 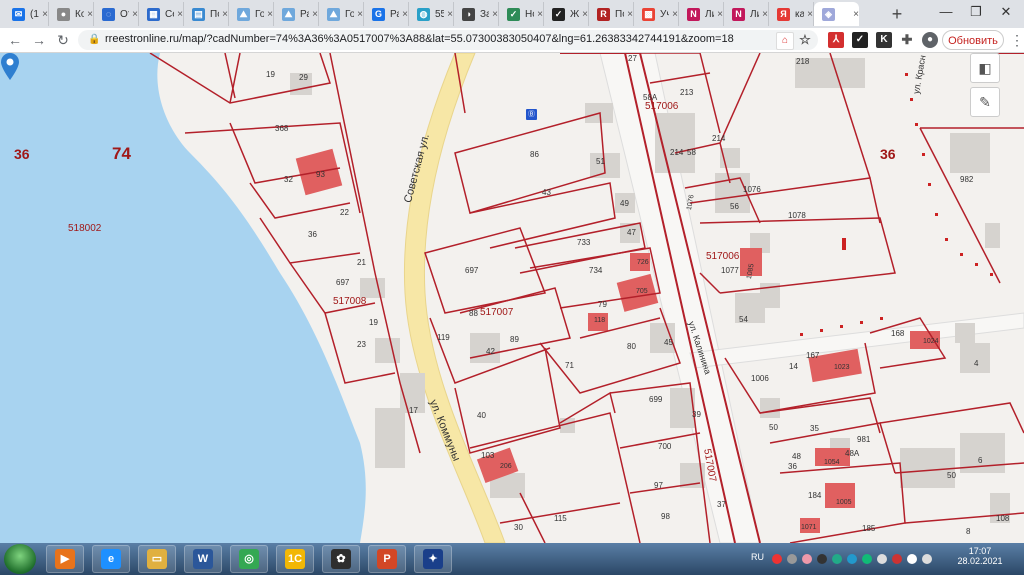 I want to click on taskbar-app-button: W, so click(x=203, y=559).